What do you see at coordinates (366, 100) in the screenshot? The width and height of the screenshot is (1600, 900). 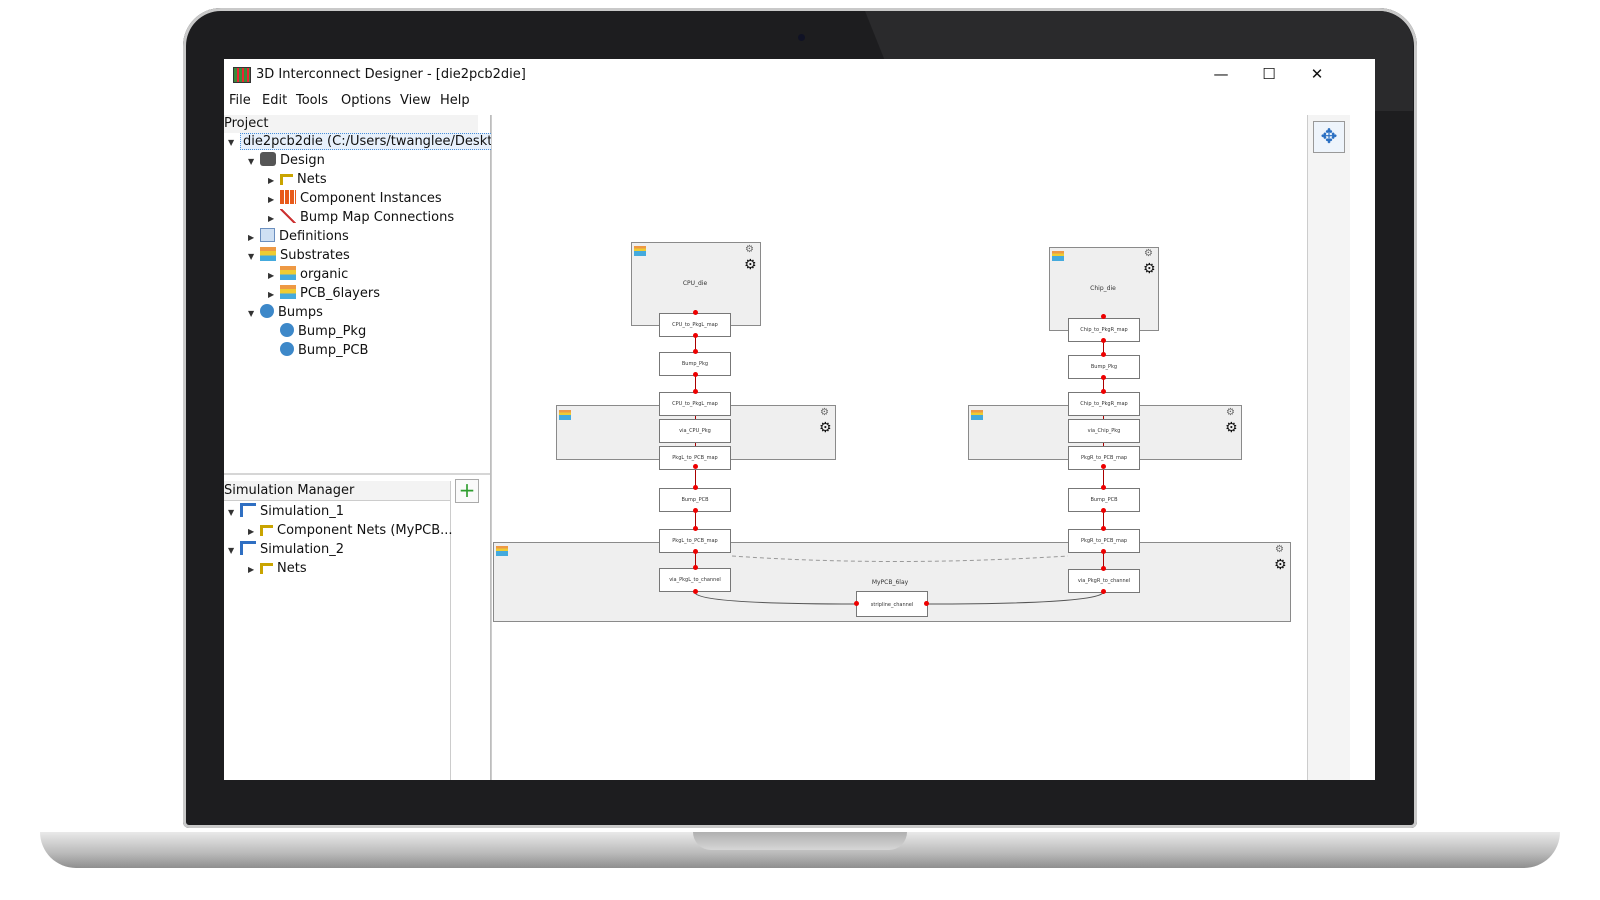 I see `menu-options: Options` at bounding box center [366, 100].